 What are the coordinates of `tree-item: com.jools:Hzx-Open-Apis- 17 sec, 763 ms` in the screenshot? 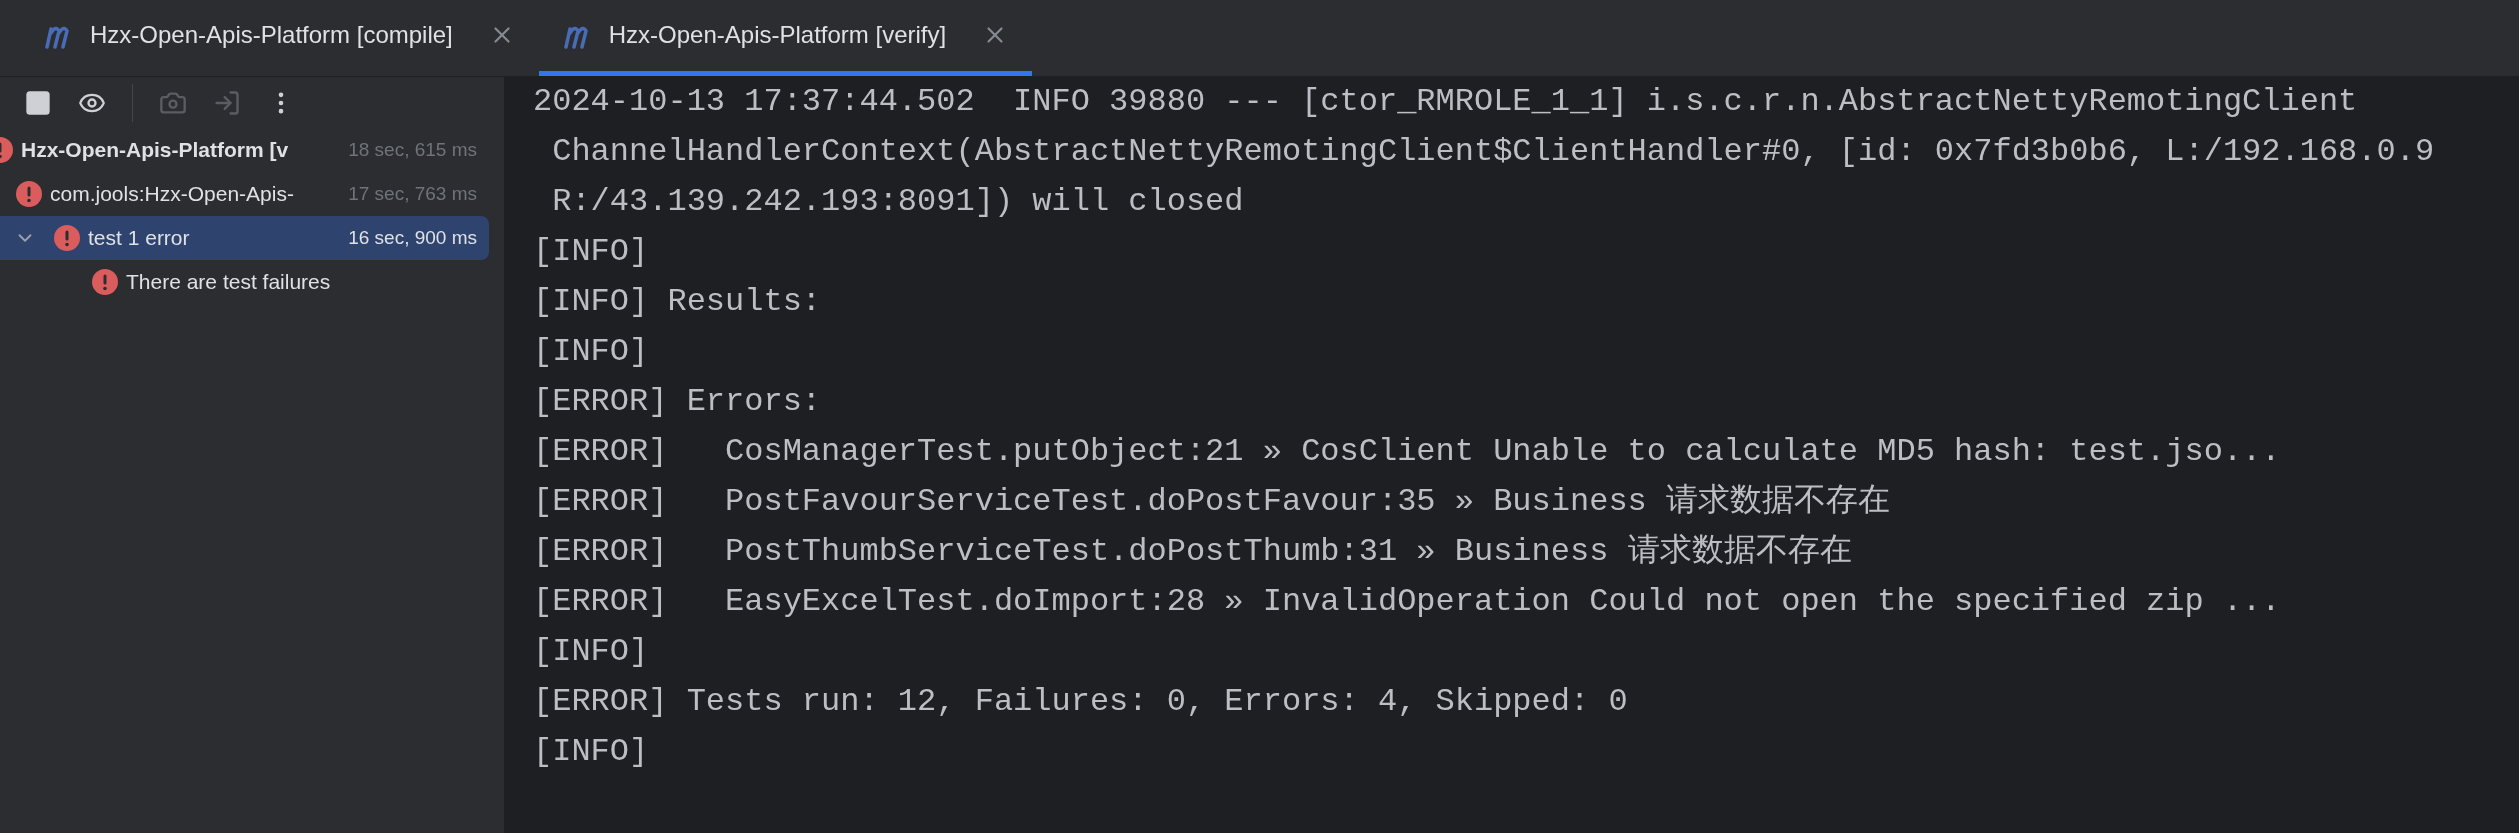 It's located at (244, 194).